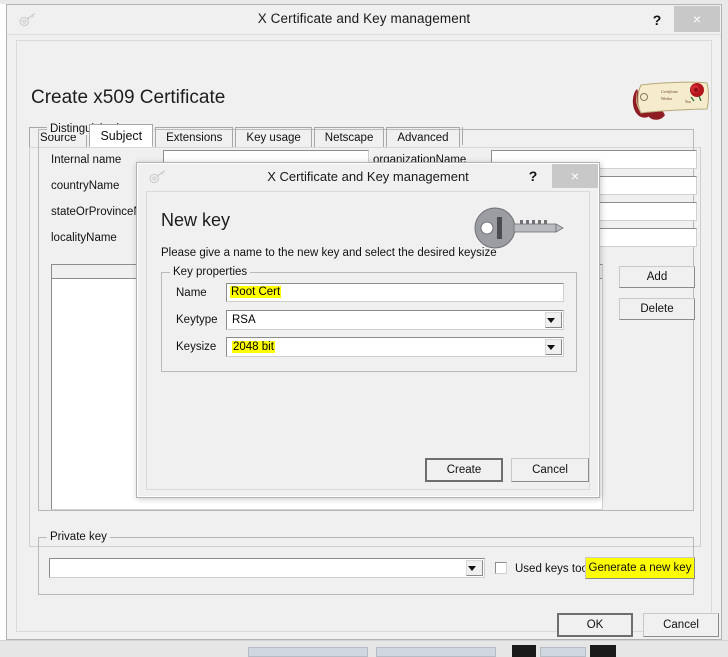  I want to click on keytype-value: RSA, so click(244, 320).